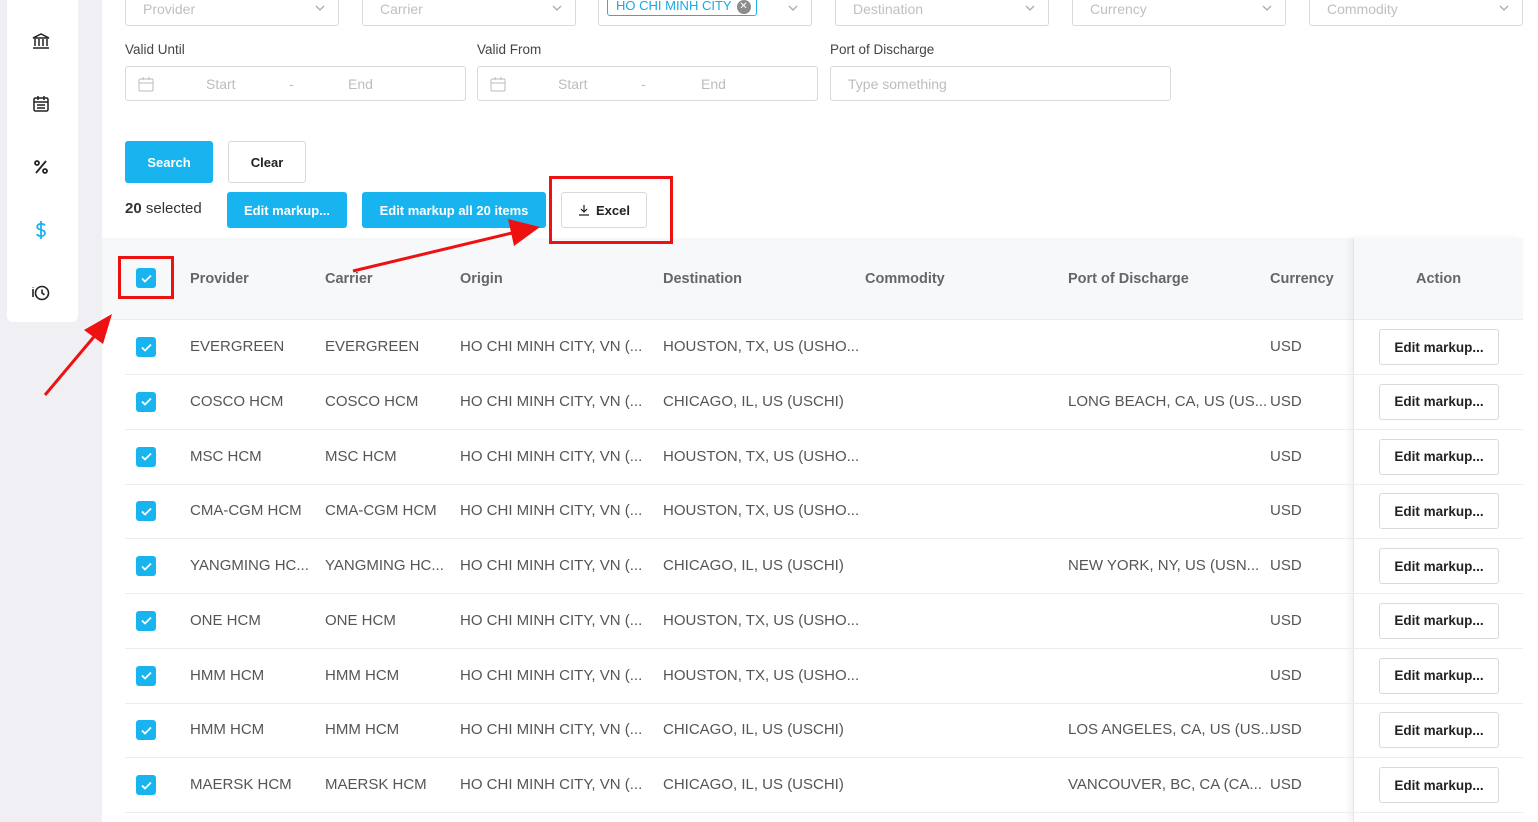 This screenshot has height=822, width=1538. What do you see at coordinates (702, 279) in the screenshot?
I see `header-destination: Destination` at bounding box center [702, 279].